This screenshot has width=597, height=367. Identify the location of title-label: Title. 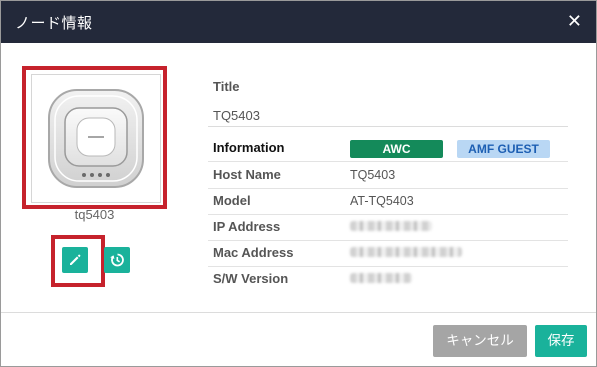
(226, 86).